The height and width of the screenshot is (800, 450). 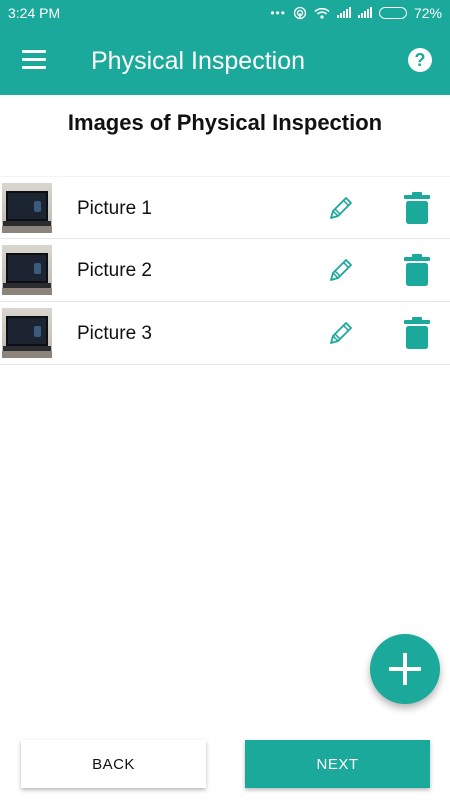 I want to click on list-item: Picture 3, so click(x=225, y=333).